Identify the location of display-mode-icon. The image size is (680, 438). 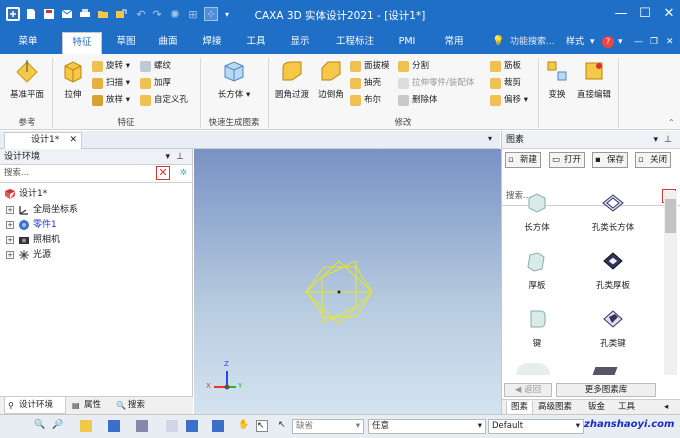
(192, 426).